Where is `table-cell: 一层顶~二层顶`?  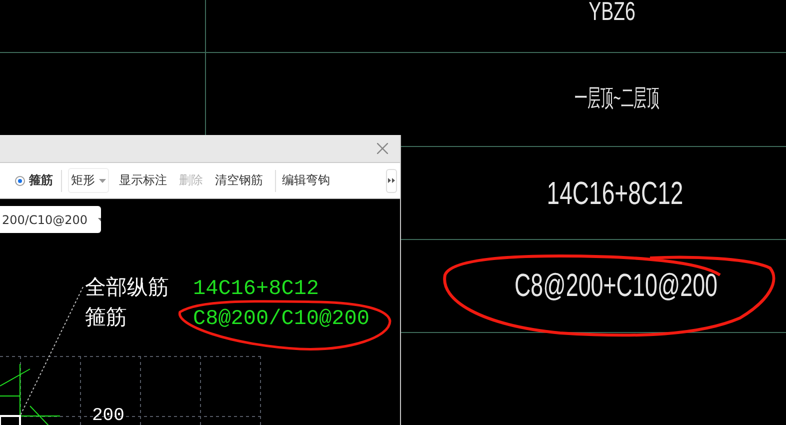
table-cell: 一层顶~二层顶 is located at coordinates (617, 99).